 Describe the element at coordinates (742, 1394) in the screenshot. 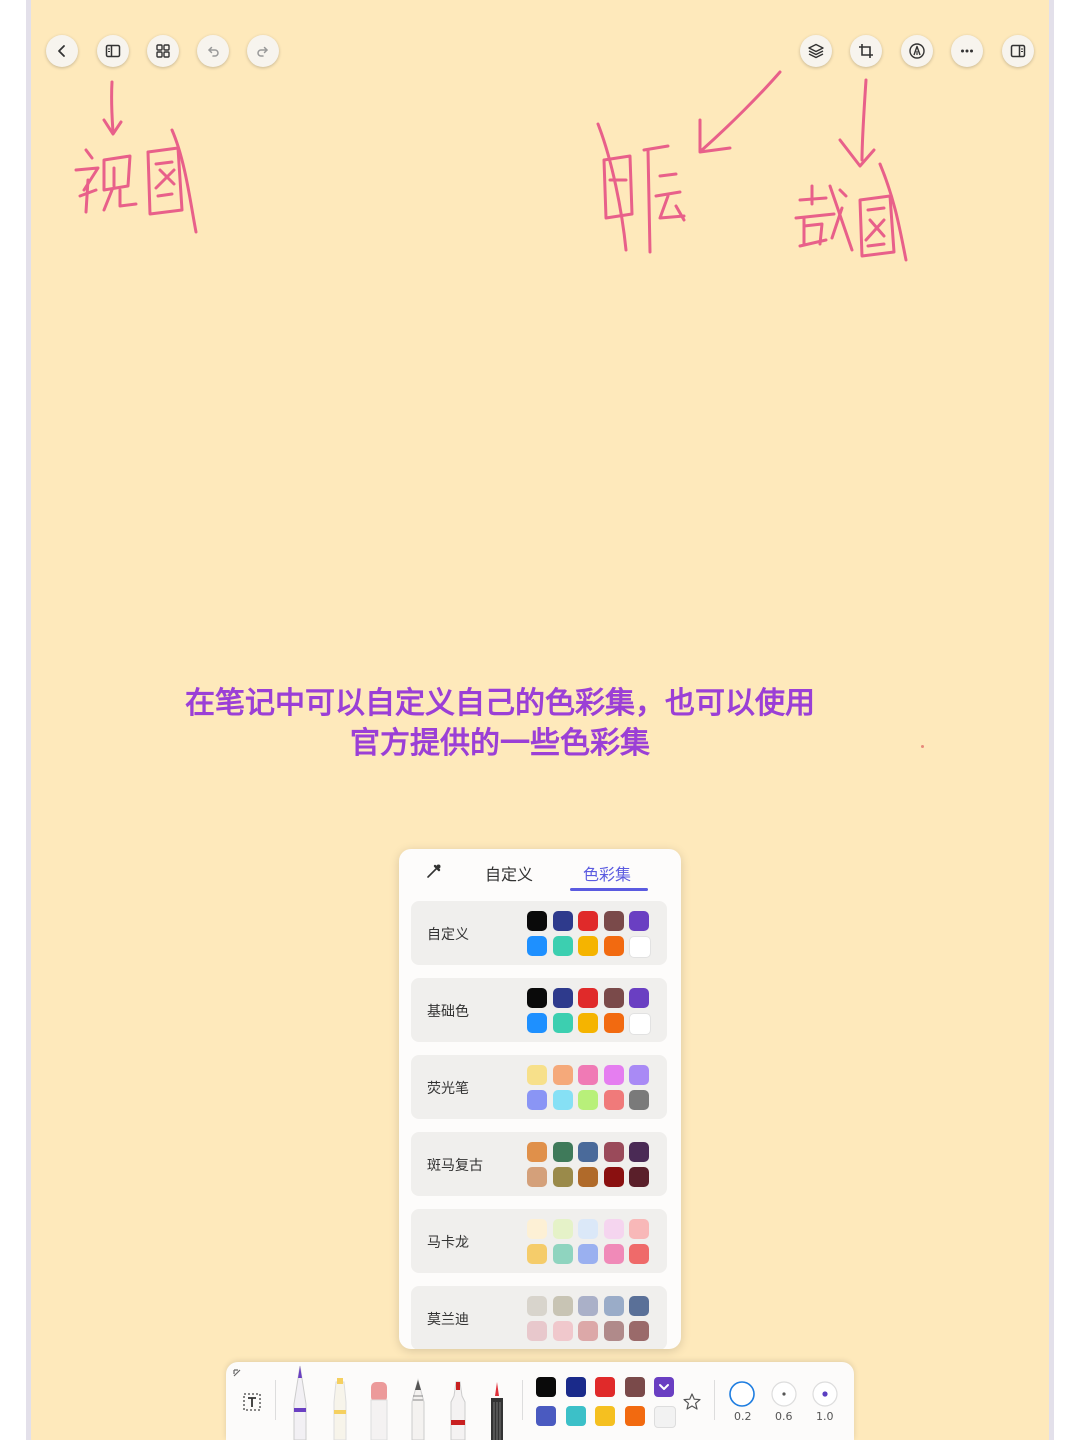

I see `size-option-small` at that location.